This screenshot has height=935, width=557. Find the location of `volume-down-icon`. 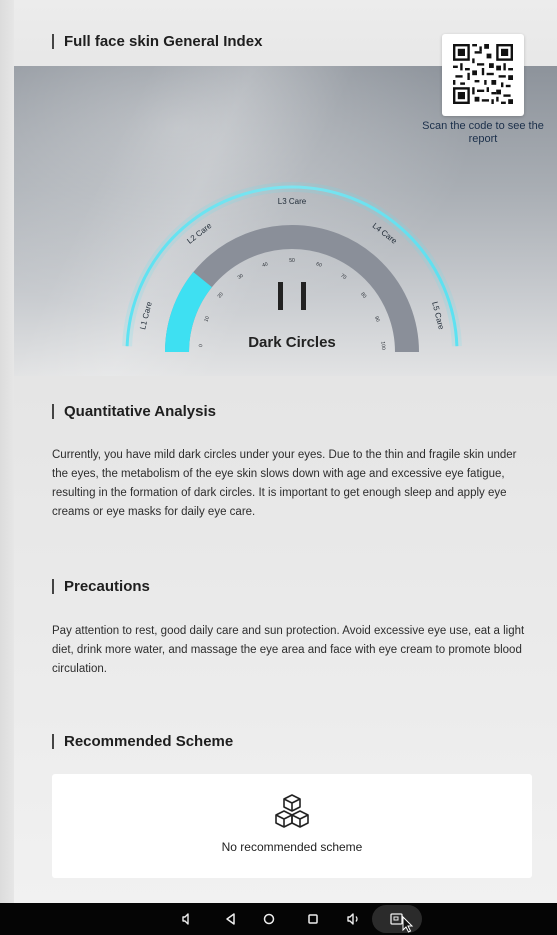

volume-down-icon is located at coordinates (185, 919).